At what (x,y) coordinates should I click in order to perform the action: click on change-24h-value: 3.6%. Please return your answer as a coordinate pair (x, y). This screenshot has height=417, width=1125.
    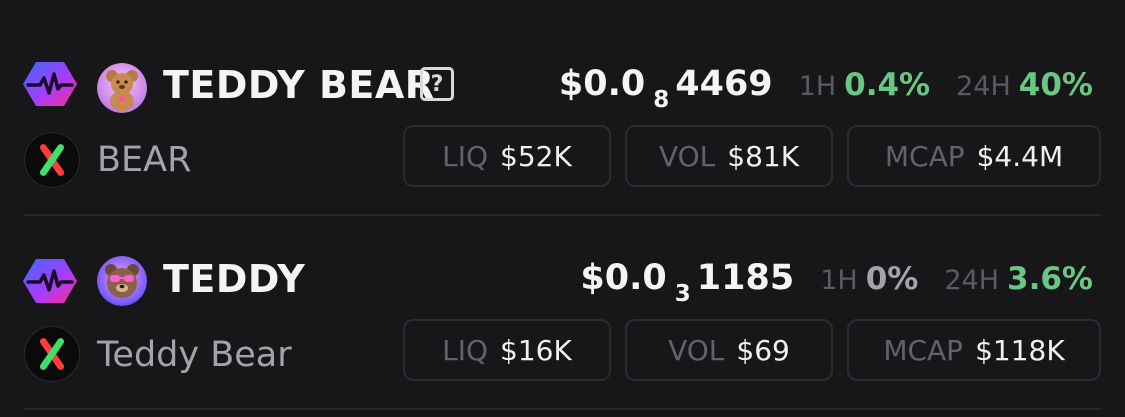
    Looking at the image, I should click on (1050, 279).